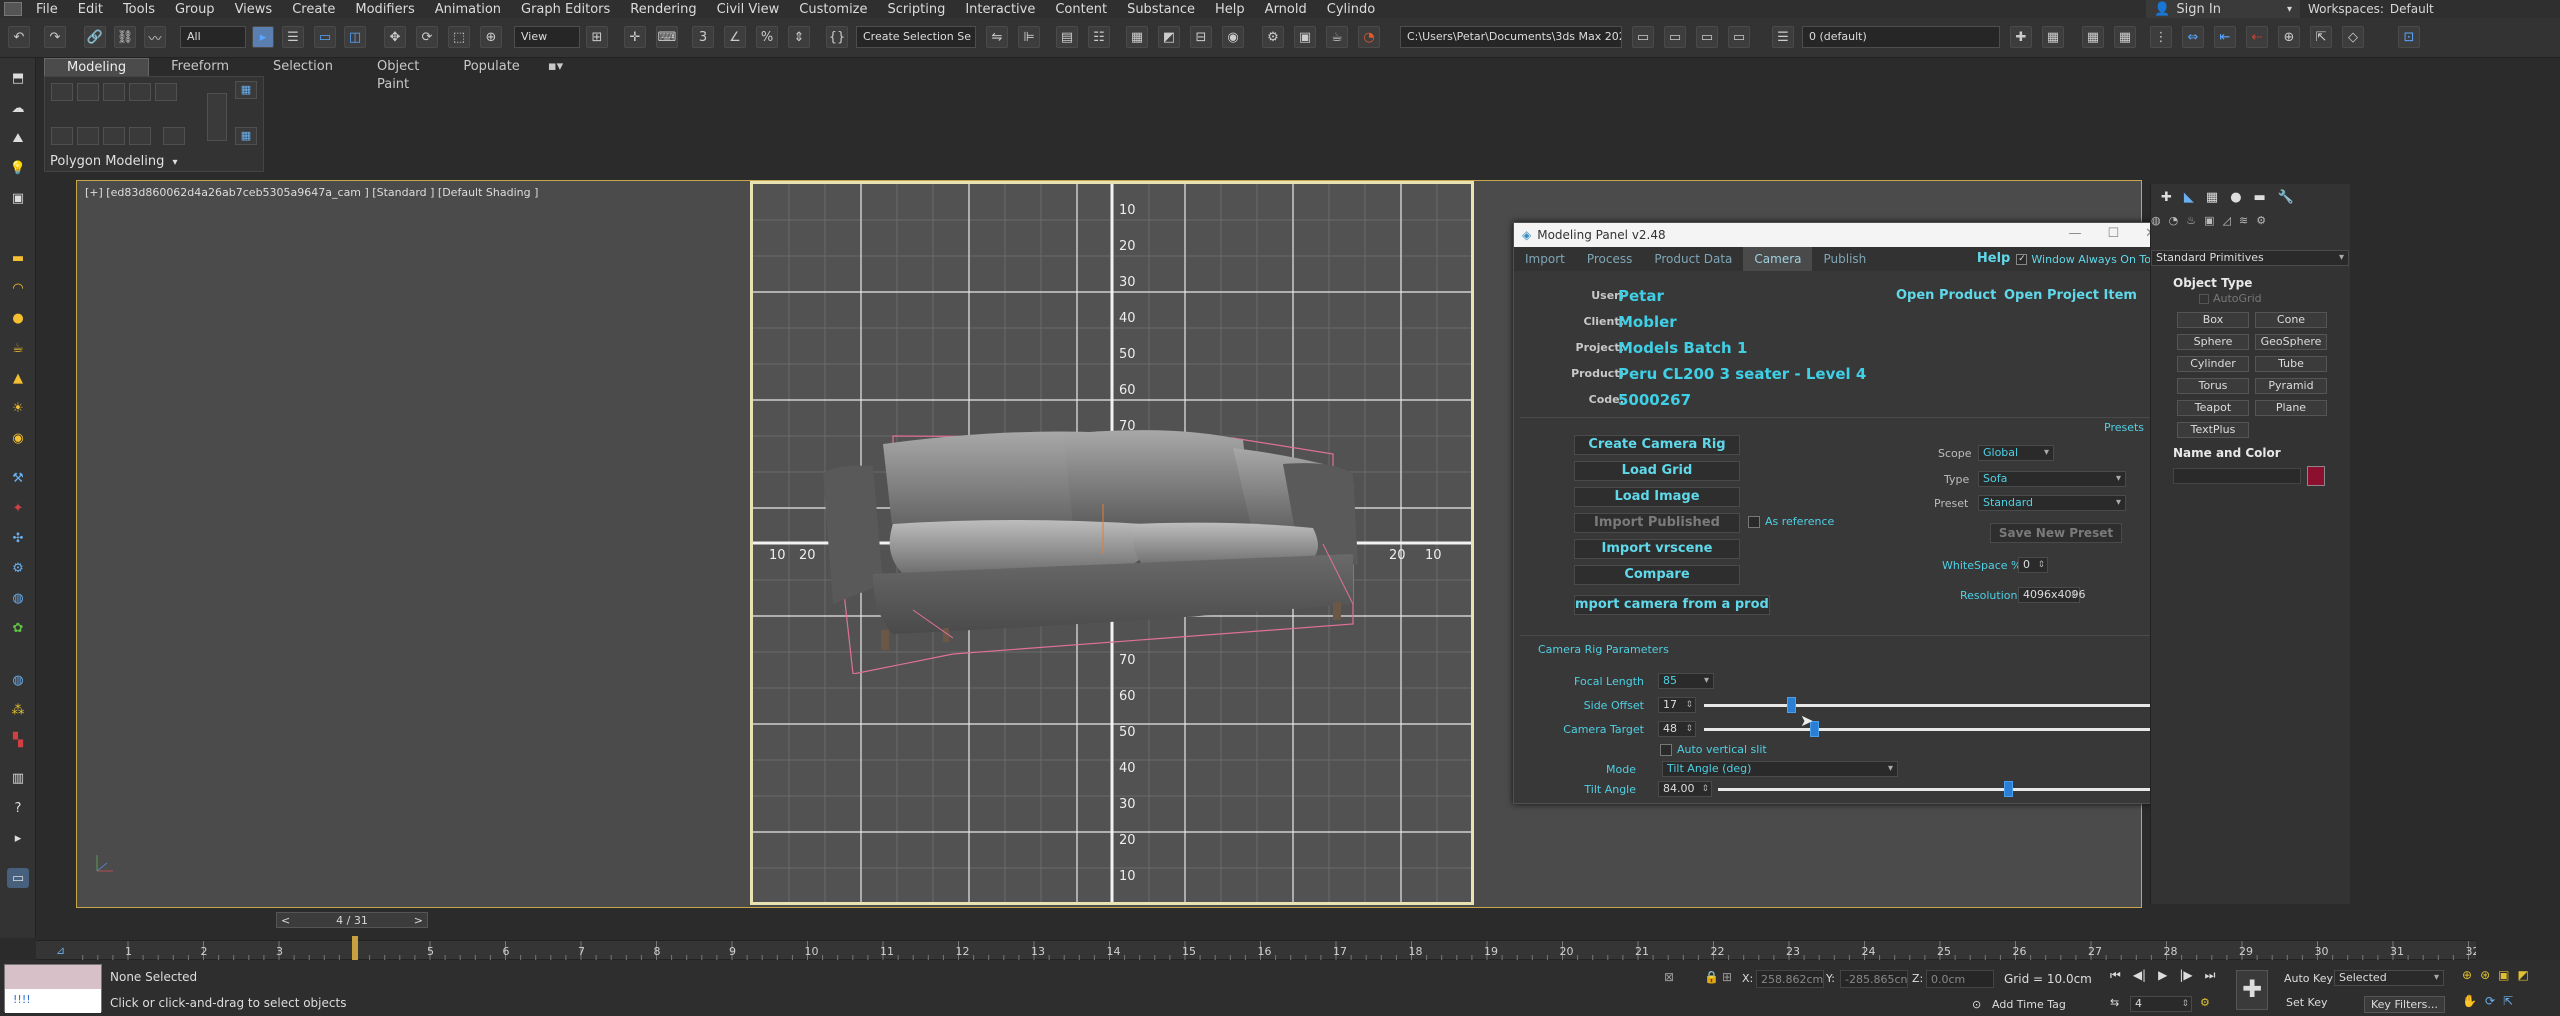 The width and height of the screenshot is (2560, 1016). What do you see at coordinates (2289, 37) in the screenshot?
I see `transform-type-in-icon: ⊕` at bounding box center [2289, 37].